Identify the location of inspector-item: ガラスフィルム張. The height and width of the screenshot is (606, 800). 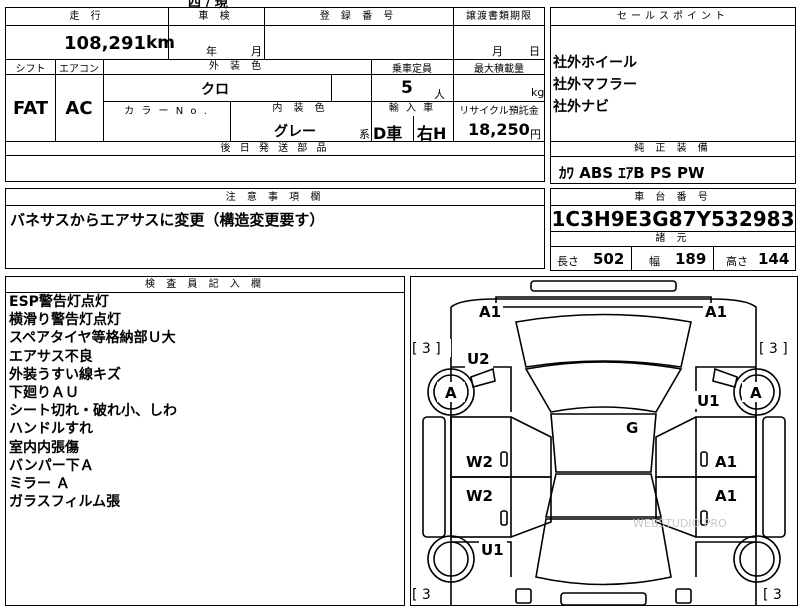
(65, 502).